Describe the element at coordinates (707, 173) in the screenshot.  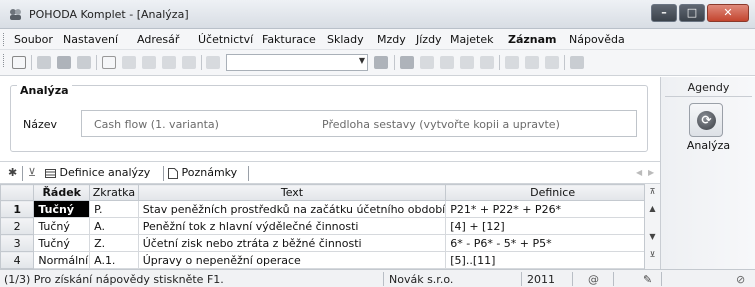
I see `agendy-panel: Agendy ⟳ Analýza` at that location.